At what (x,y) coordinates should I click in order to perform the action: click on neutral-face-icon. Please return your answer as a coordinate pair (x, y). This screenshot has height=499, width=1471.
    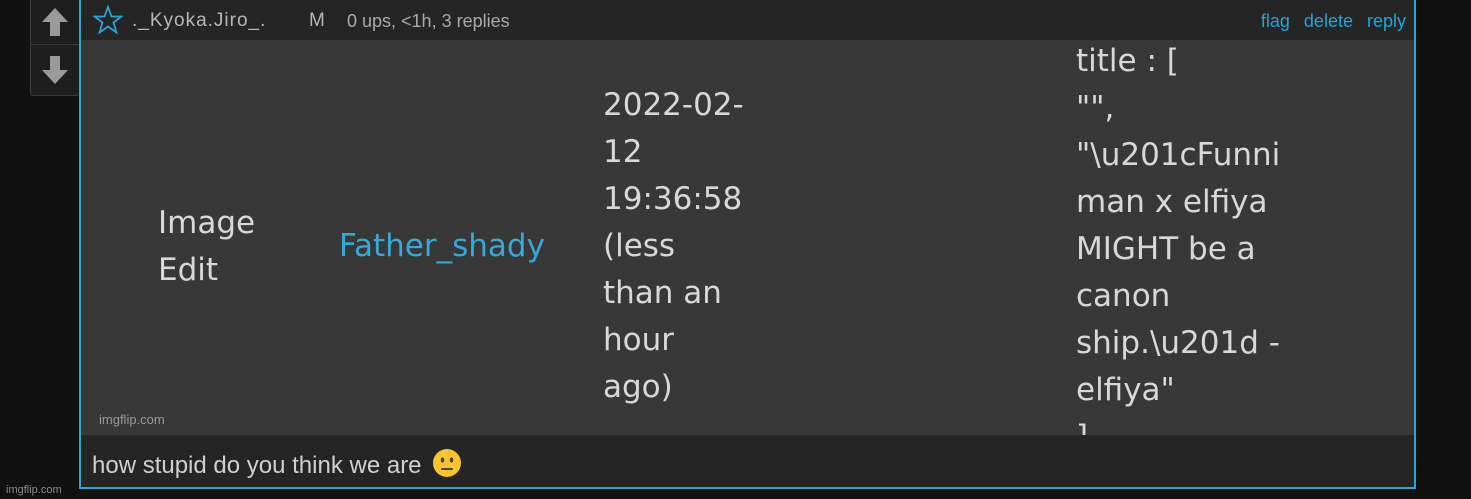
    Looking at the image, I should click on (447, 463).